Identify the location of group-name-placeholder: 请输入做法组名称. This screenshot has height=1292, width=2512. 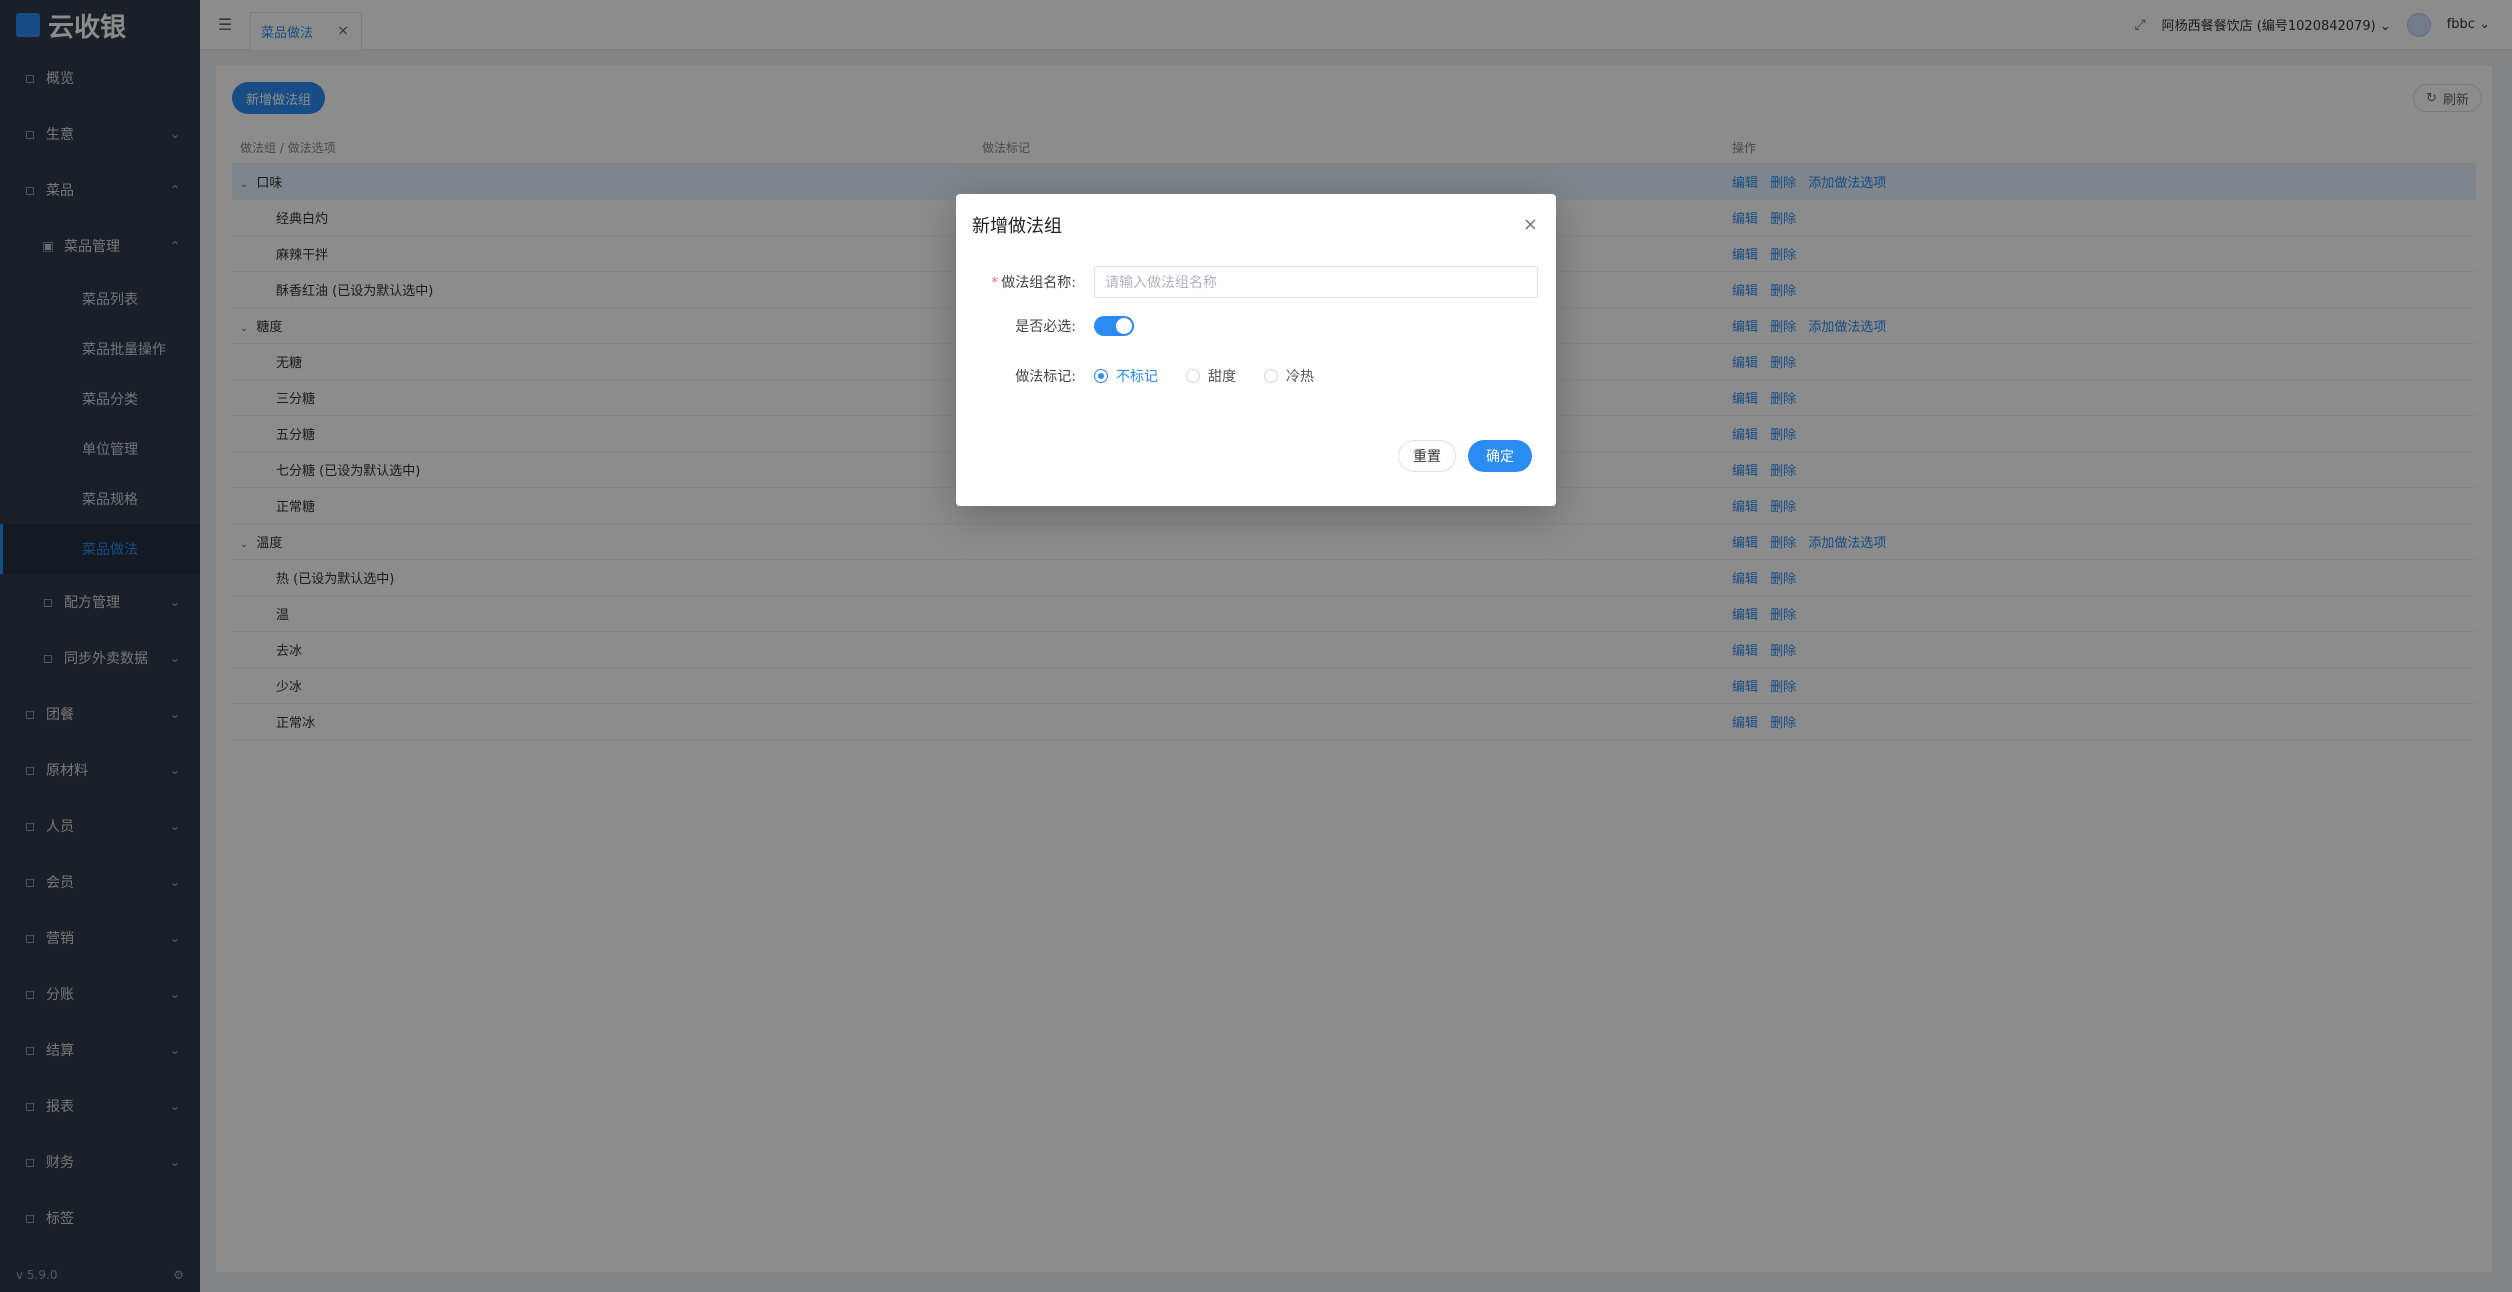
(1161, 283).